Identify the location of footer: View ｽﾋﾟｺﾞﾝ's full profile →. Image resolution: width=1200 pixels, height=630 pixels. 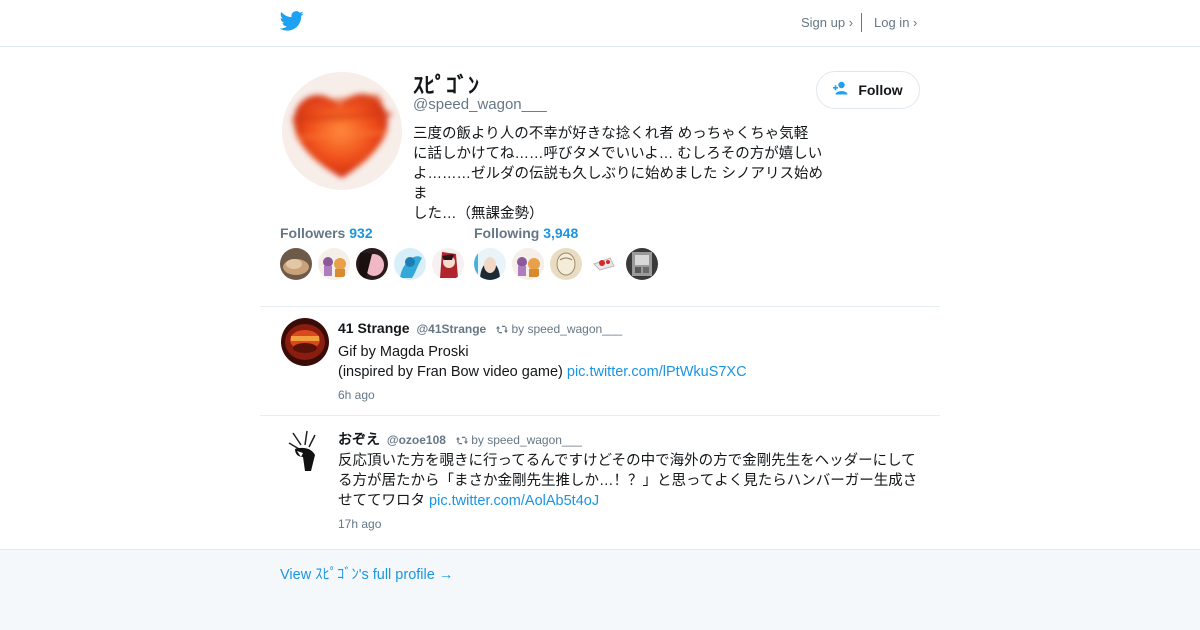
(600, 589).